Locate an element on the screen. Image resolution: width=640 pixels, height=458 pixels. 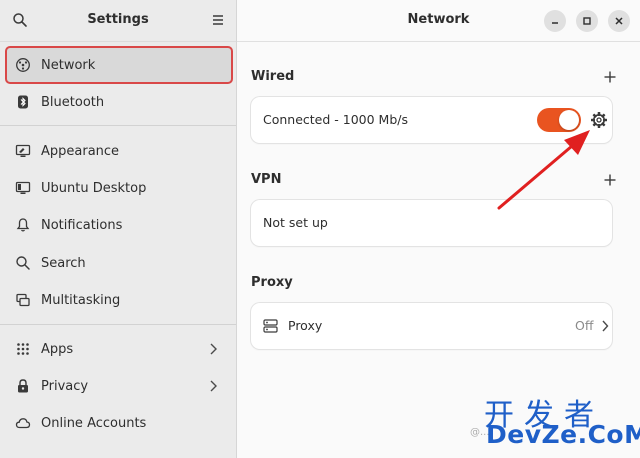
vpn-section-title: VPN is located at coordinates (266, 179).